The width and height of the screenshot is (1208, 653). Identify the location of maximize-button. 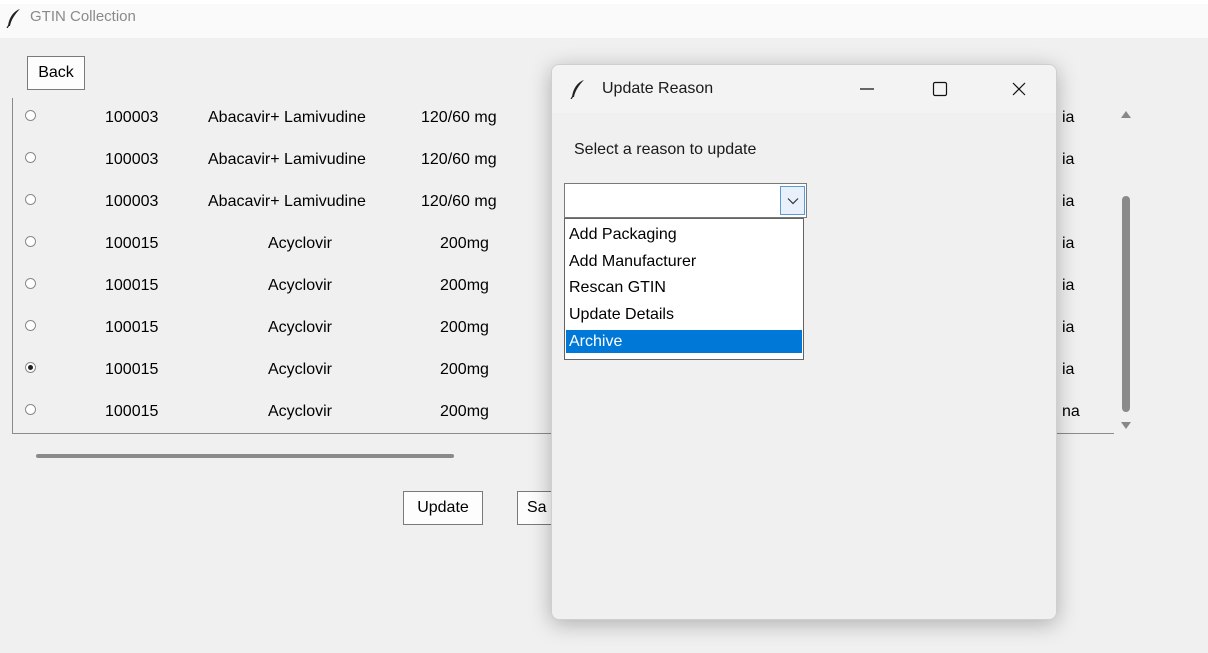
(940, 89).